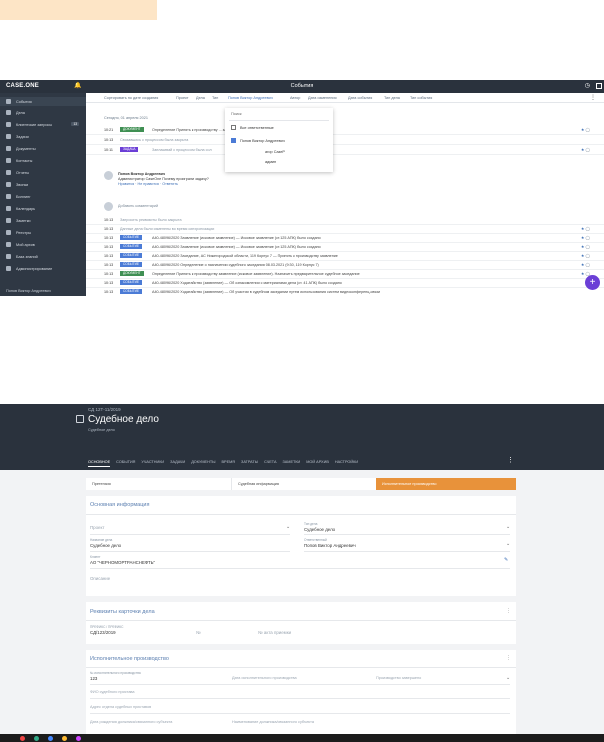 The width and height of the screenshot is (604, 742). Describe the element at coordinates (43, 172) in the screenshot. I see `sidebar-item-reports: Отчеты` at that location.